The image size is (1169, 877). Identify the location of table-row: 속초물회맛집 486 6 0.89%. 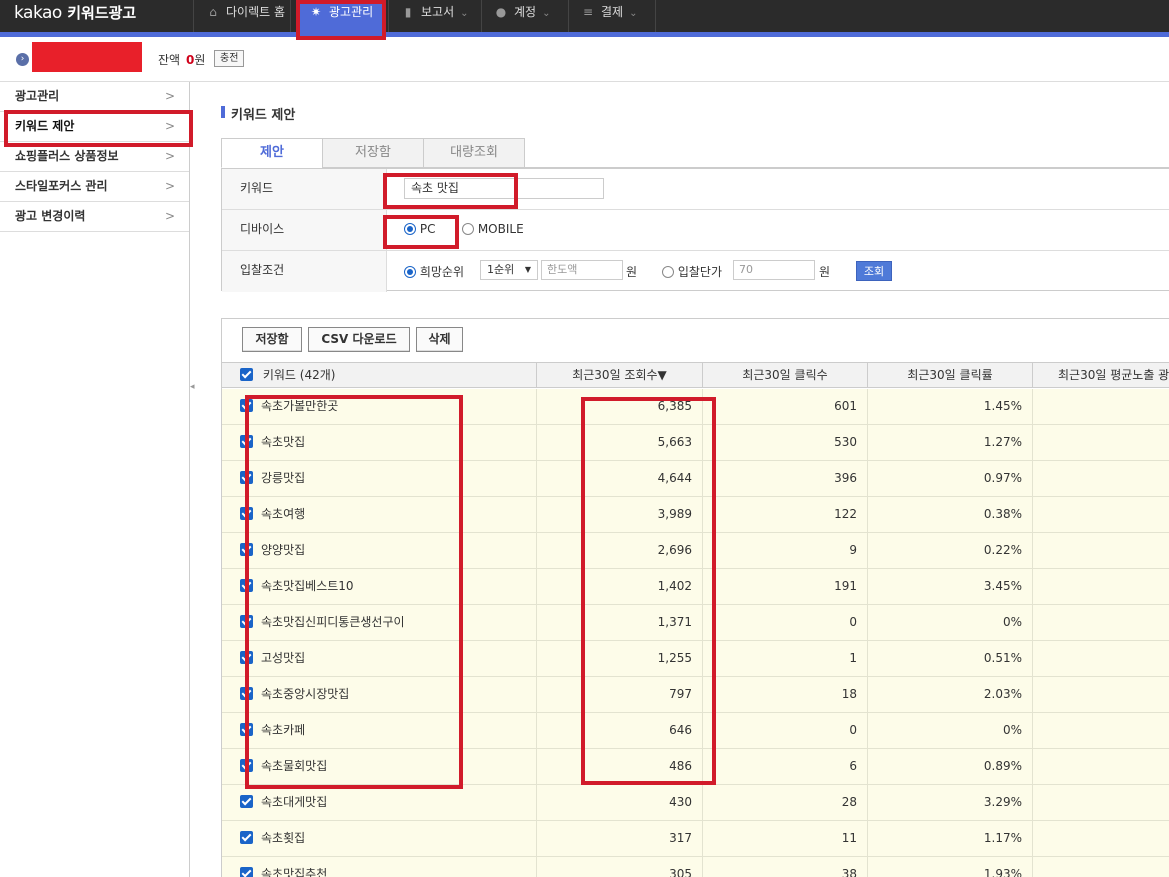
(695, 767).